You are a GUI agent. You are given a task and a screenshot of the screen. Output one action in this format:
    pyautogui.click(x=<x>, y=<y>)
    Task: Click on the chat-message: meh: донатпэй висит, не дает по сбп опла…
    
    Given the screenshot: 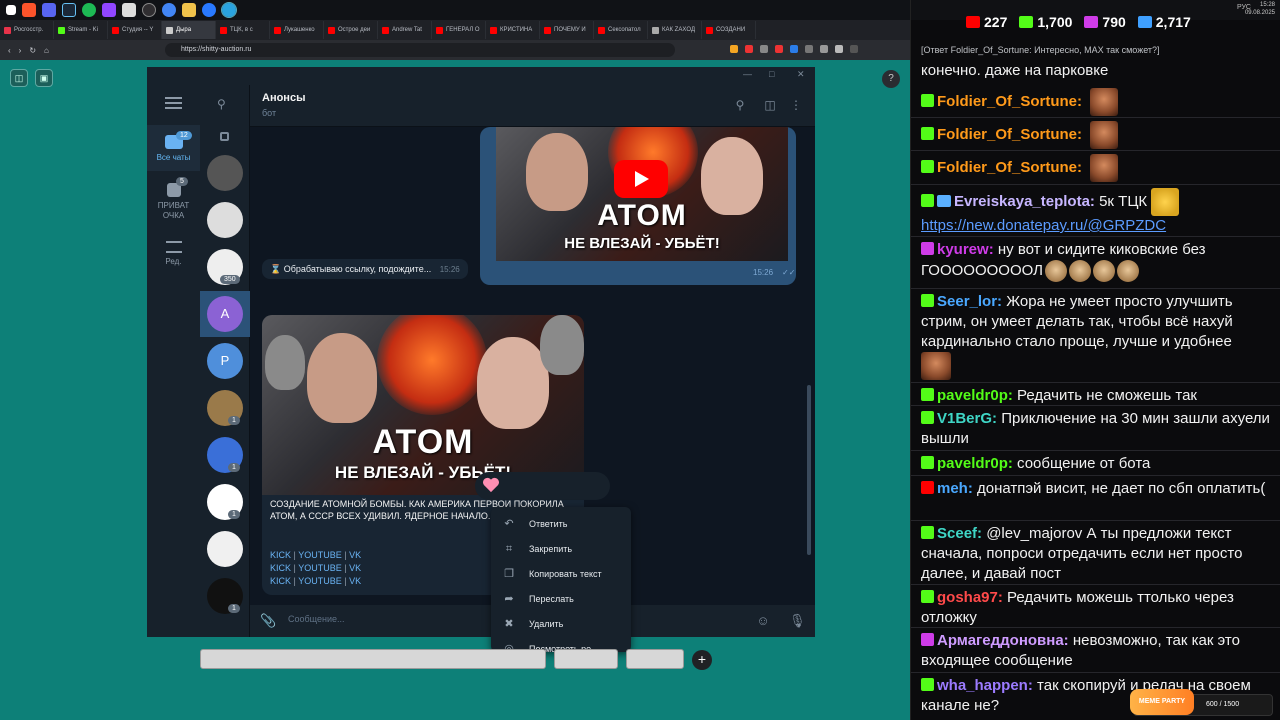 What is the action you would take?
    pyautogui.click(x=1096, y=489)
    